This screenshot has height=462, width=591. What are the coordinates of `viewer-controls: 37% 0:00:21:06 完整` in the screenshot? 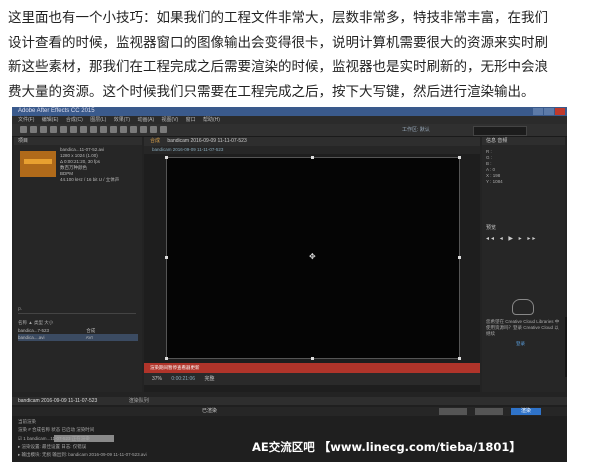 It's located at (312, 379).